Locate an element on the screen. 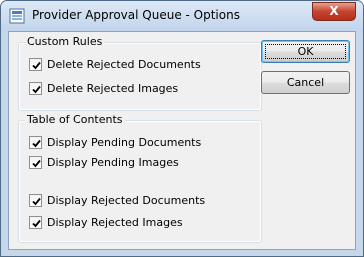  close-button: X is located at coordinates (334, 11).